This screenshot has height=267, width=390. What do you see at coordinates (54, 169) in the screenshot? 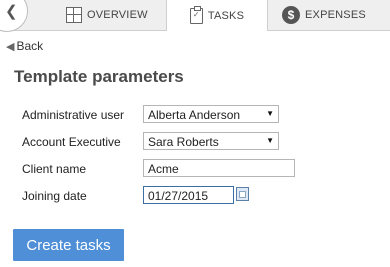
I see `client-name-label: Client name` at bounding box center [54, 169].